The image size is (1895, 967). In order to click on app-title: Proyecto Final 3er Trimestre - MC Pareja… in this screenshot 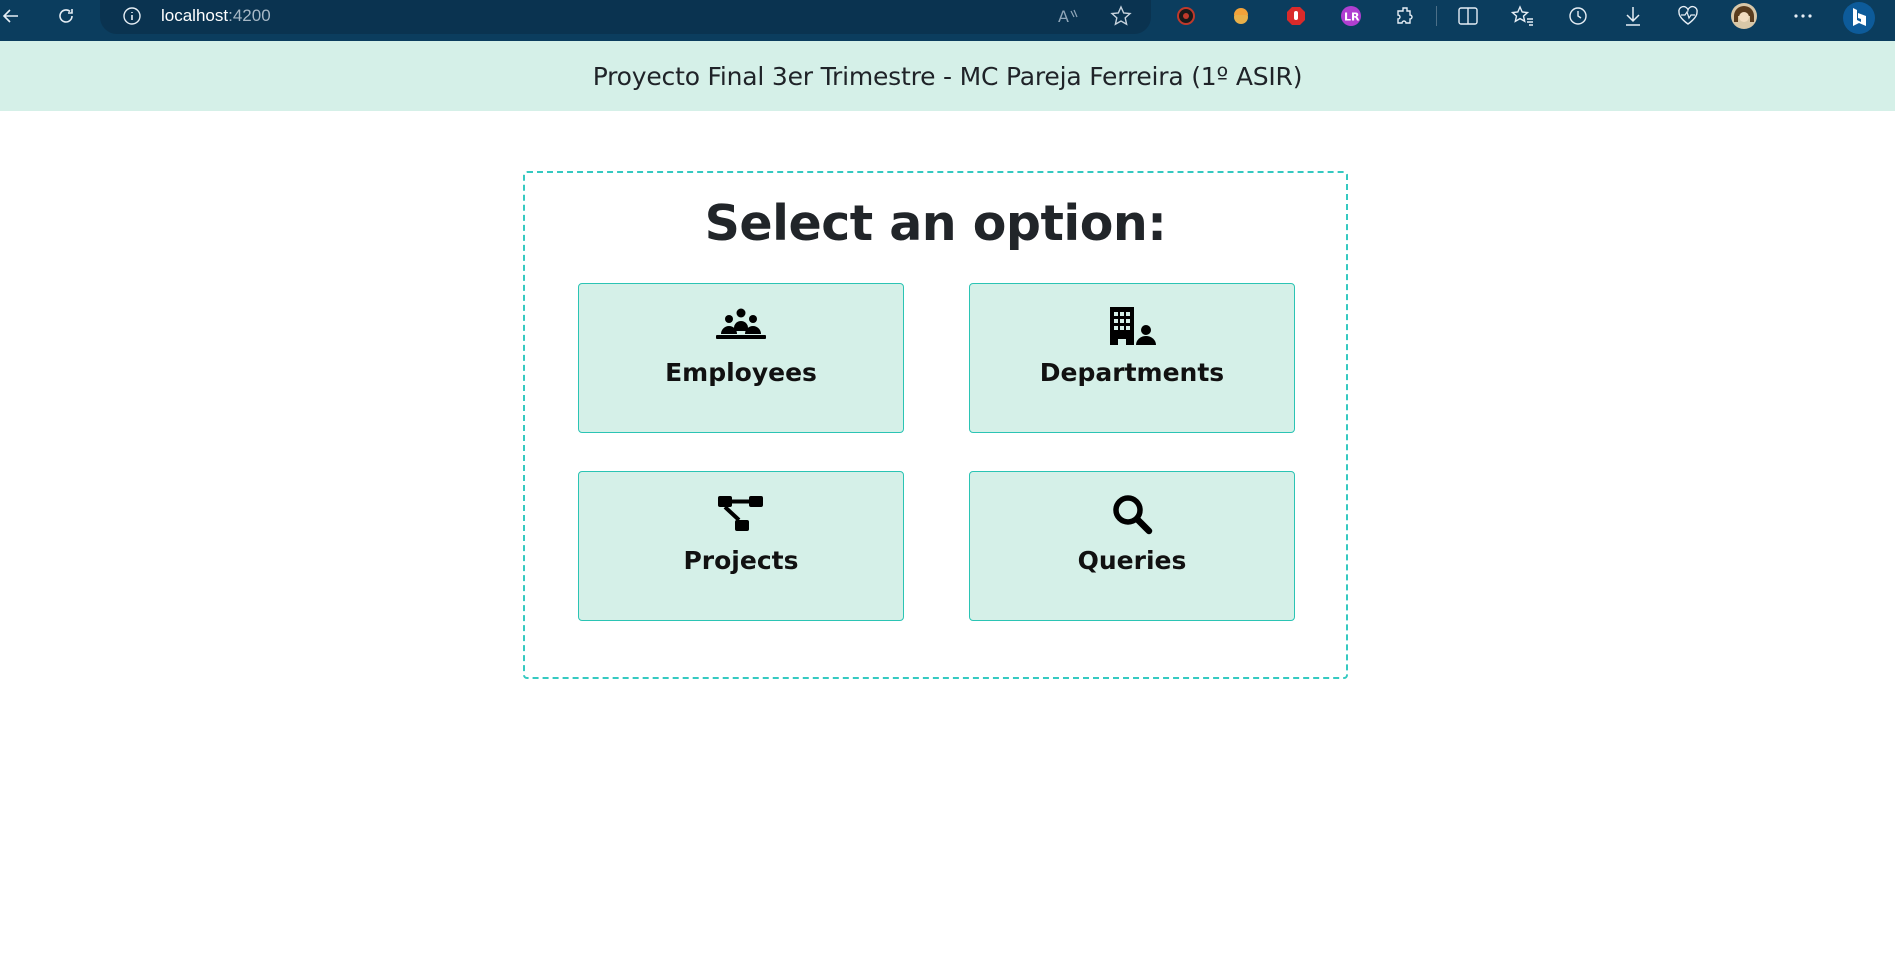, I will do `click(947, 76)`.